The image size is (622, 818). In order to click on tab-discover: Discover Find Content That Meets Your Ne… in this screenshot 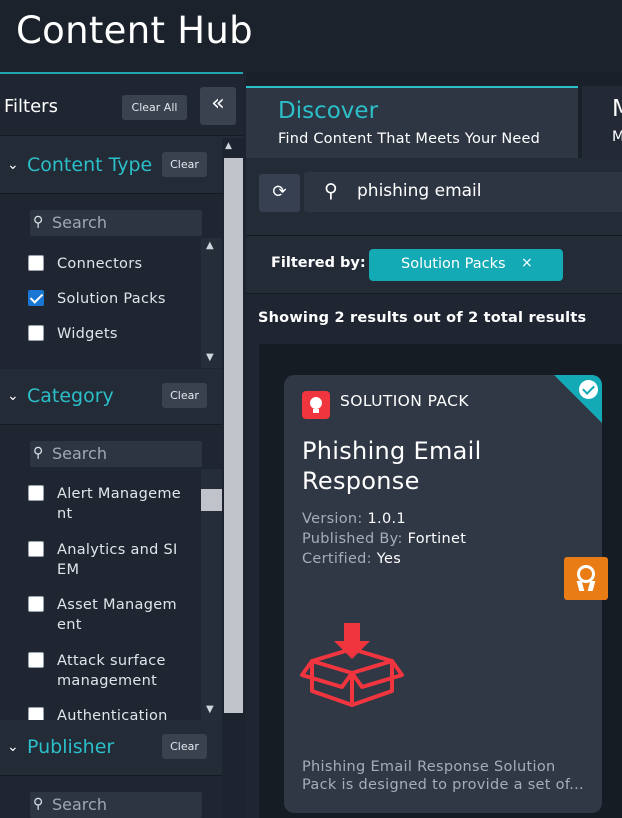, I will do `click(412, 122)`.